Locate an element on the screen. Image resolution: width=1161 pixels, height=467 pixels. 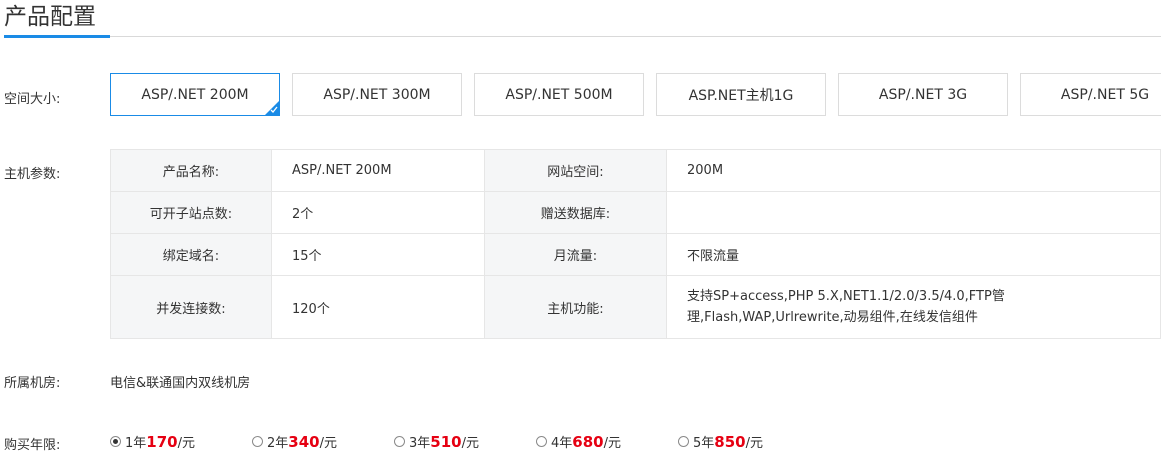
year-text: 4年 is located at coordinates (562, 443).